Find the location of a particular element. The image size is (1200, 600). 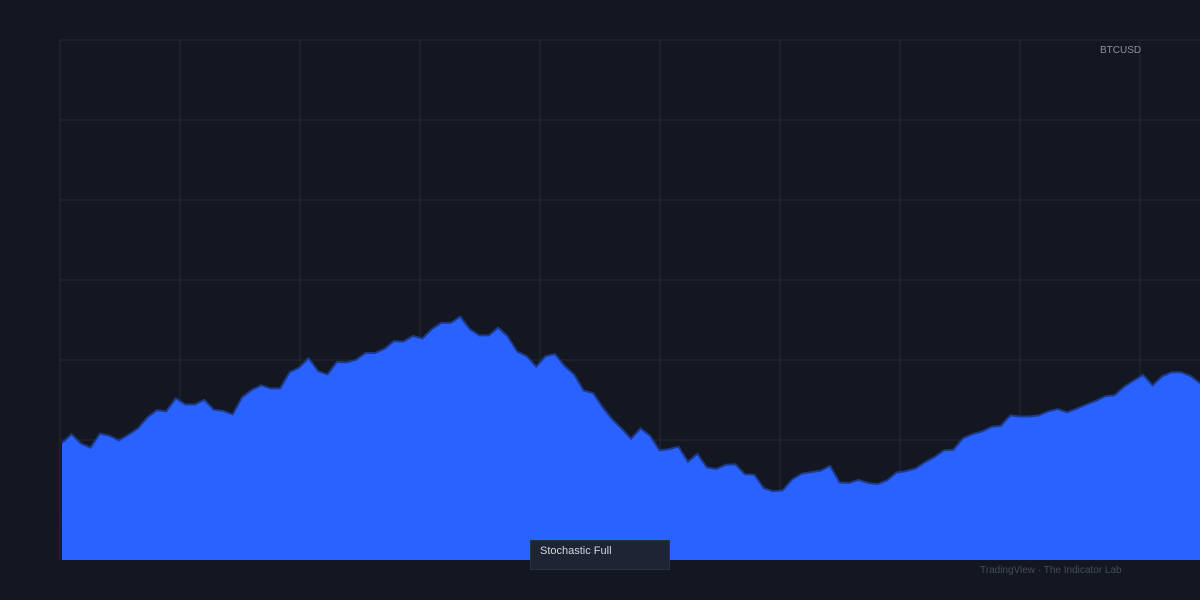

symbol-label: BTCUSD is located at coordinates (1121, 50).